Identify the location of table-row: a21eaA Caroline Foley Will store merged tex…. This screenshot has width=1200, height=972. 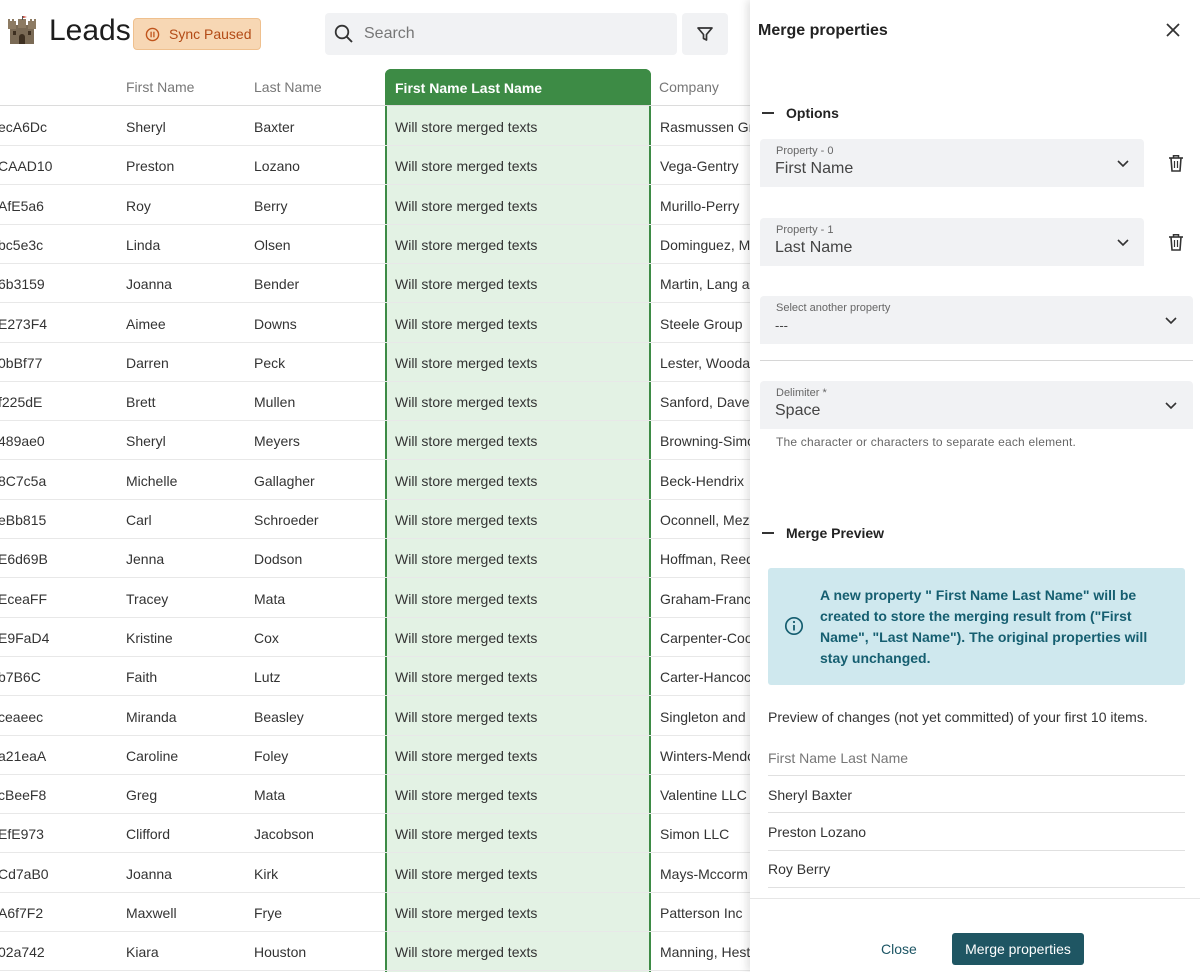
(375, 755).